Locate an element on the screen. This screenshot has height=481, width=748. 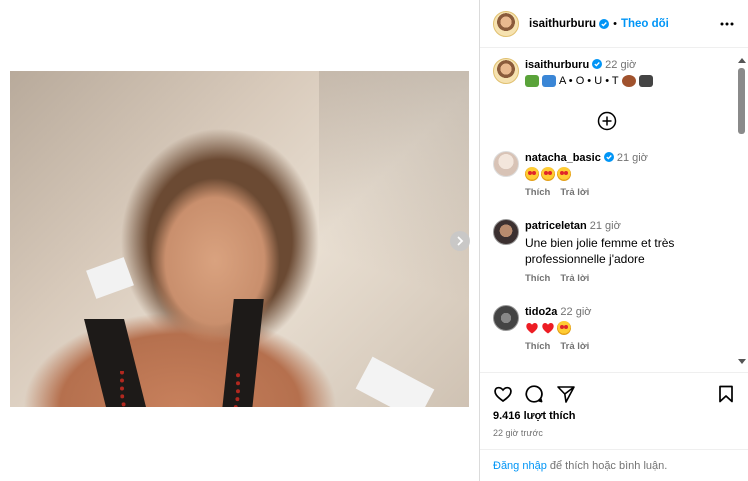
scroll-down-arrow-icon is located at coordinates (742, 361).